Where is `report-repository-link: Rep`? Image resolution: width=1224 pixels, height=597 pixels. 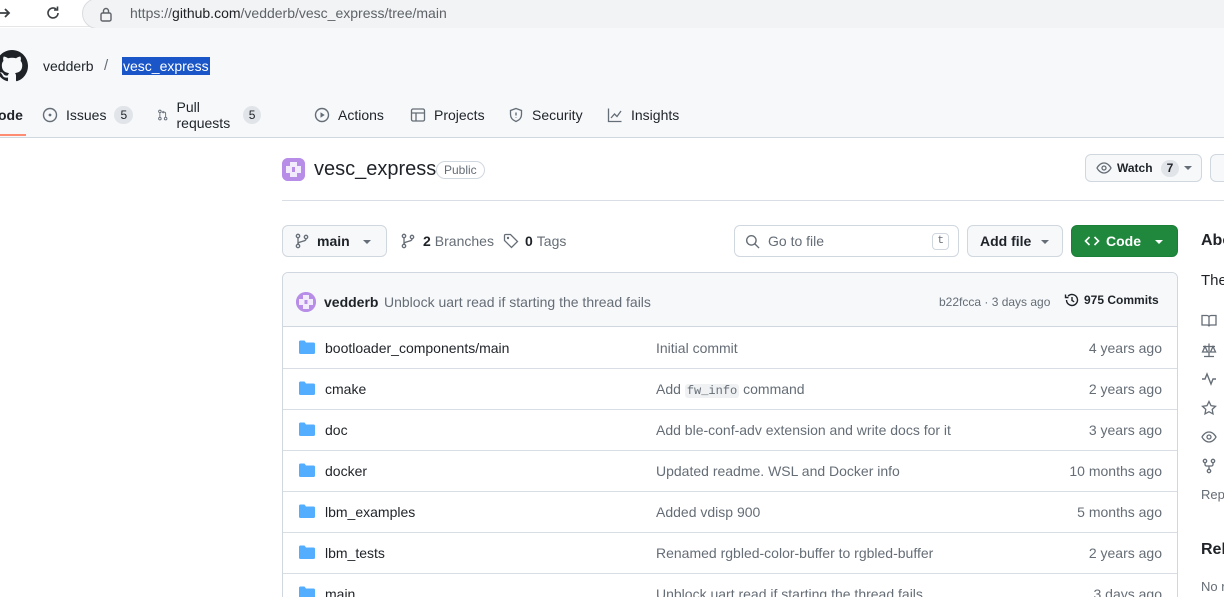
report-repository-link: Rep is located at coordinates (1212, 494).